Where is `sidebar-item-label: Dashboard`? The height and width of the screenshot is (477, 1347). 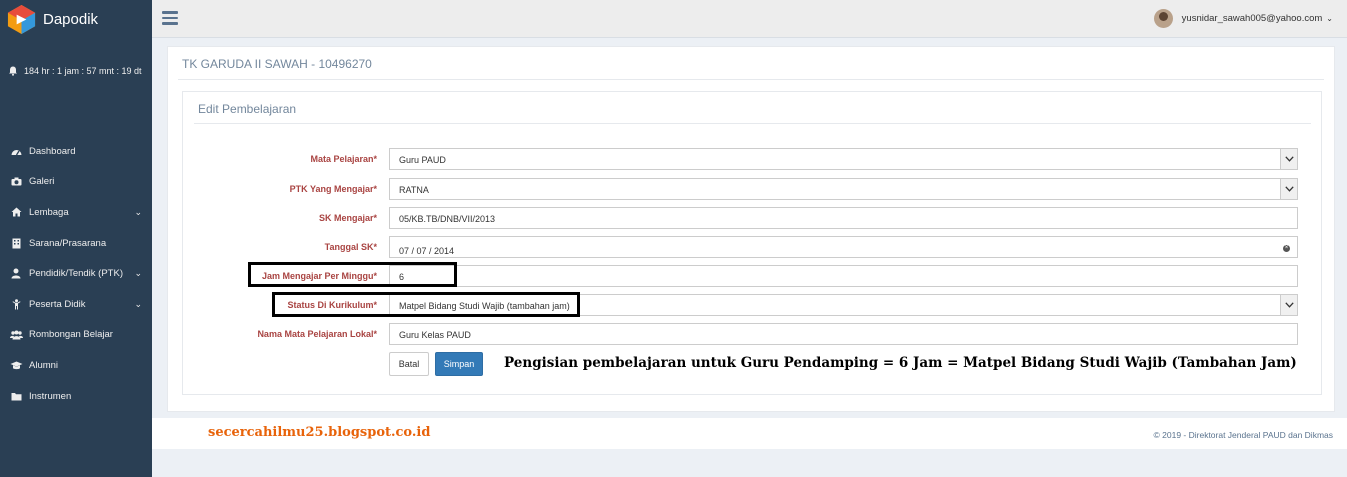
sidebar-item-label: Dashboard is located at coordinates (52, 151).